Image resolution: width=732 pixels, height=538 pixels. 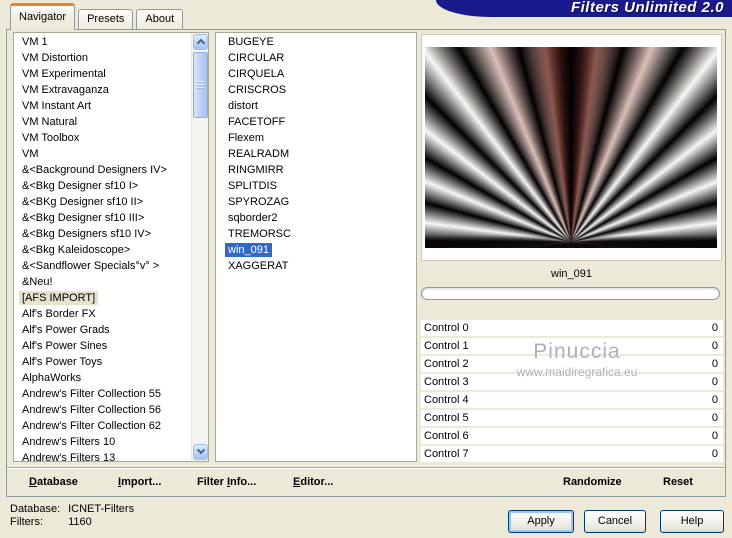 What do you see at coordinates (572, 346) in the screenshot?
I see `control-row: Control 1 0` at bounding box center [572, 346].